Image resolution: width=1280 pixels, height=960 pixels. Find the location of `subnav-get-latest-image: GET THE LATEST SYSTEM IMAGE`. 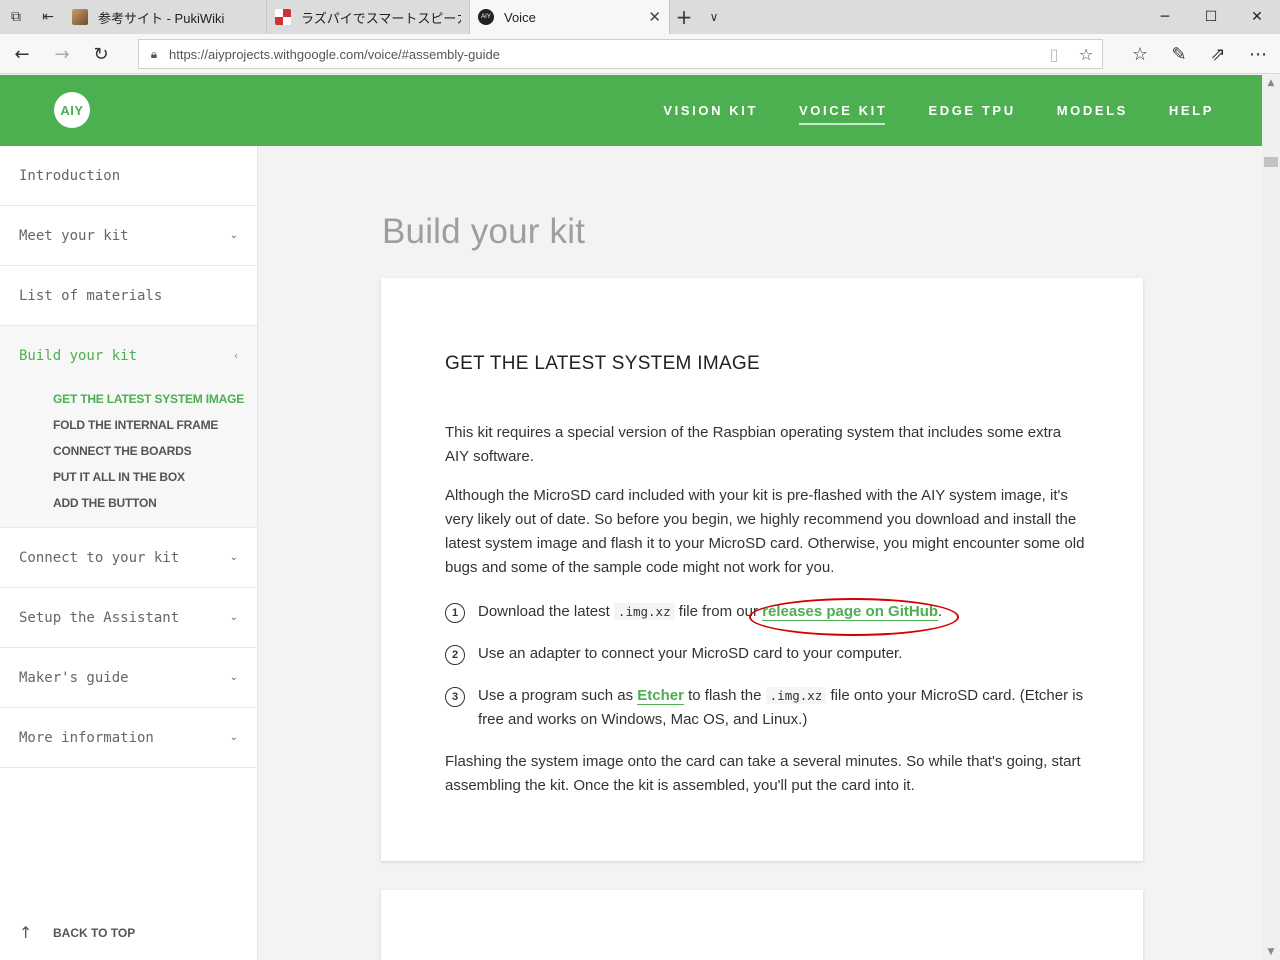

subnav-get-latest-image: GET THE LATEST SYSTEM IMAGE is located at coordinates (155, 399).